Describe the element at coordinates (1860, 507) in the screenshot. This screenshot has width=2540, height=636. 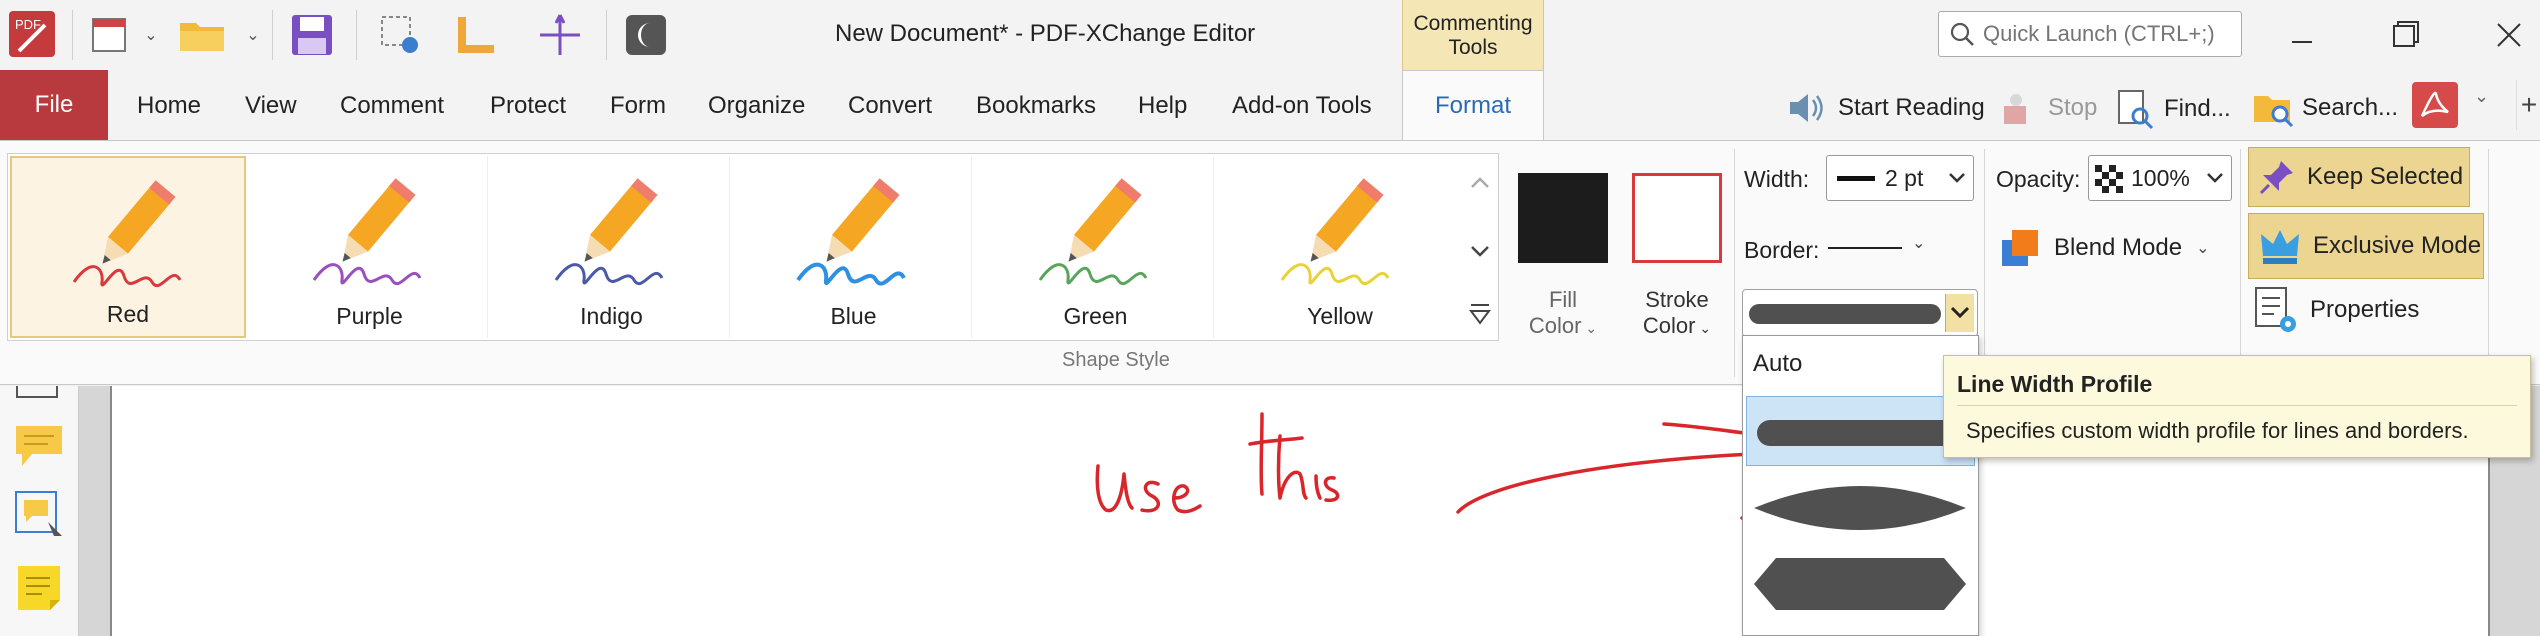
I see `dropdown-option-tapered` at that location.